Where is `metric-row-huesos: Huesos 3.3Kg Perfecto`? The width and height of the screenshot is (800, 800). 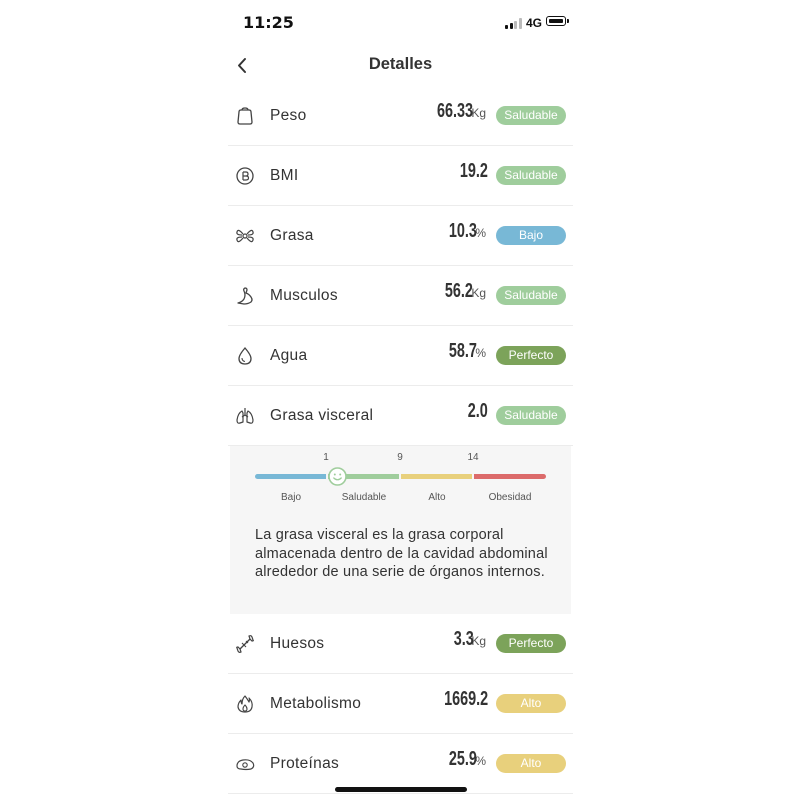 metric-row-huesos: Huesos 3.3Kg Perfecto is located at coordinates (400, 644).